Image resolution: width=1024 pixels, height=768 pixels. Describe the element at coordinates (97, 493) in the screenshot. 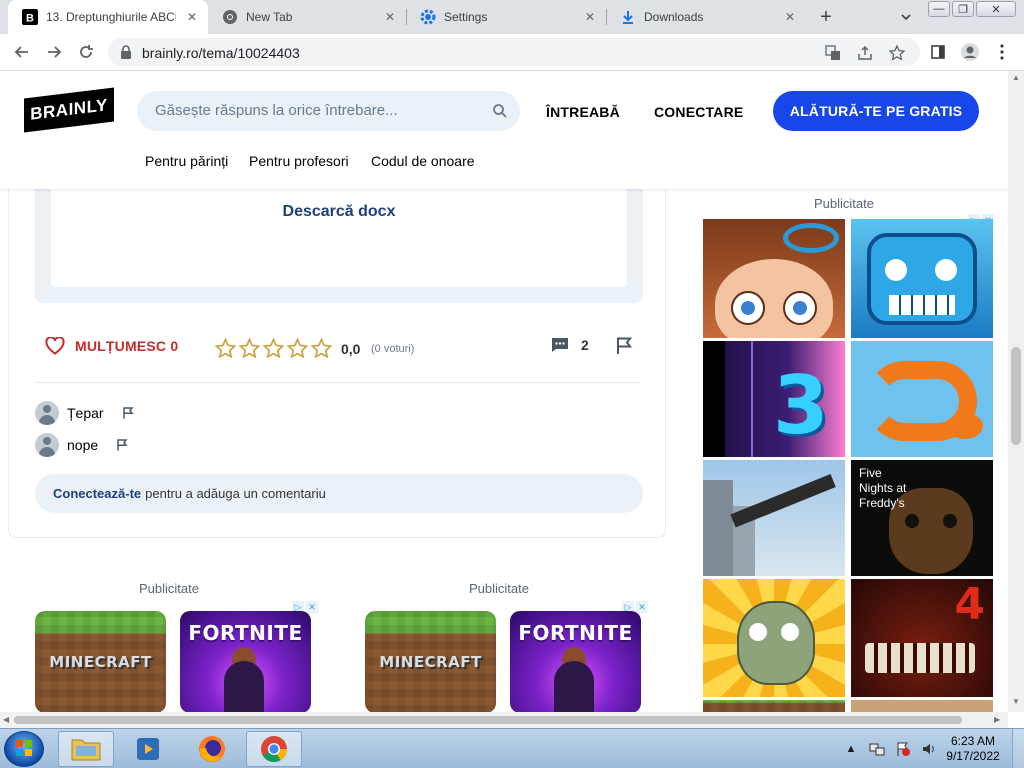

I see `login-to-comment-link: Conectează-te` at that location.